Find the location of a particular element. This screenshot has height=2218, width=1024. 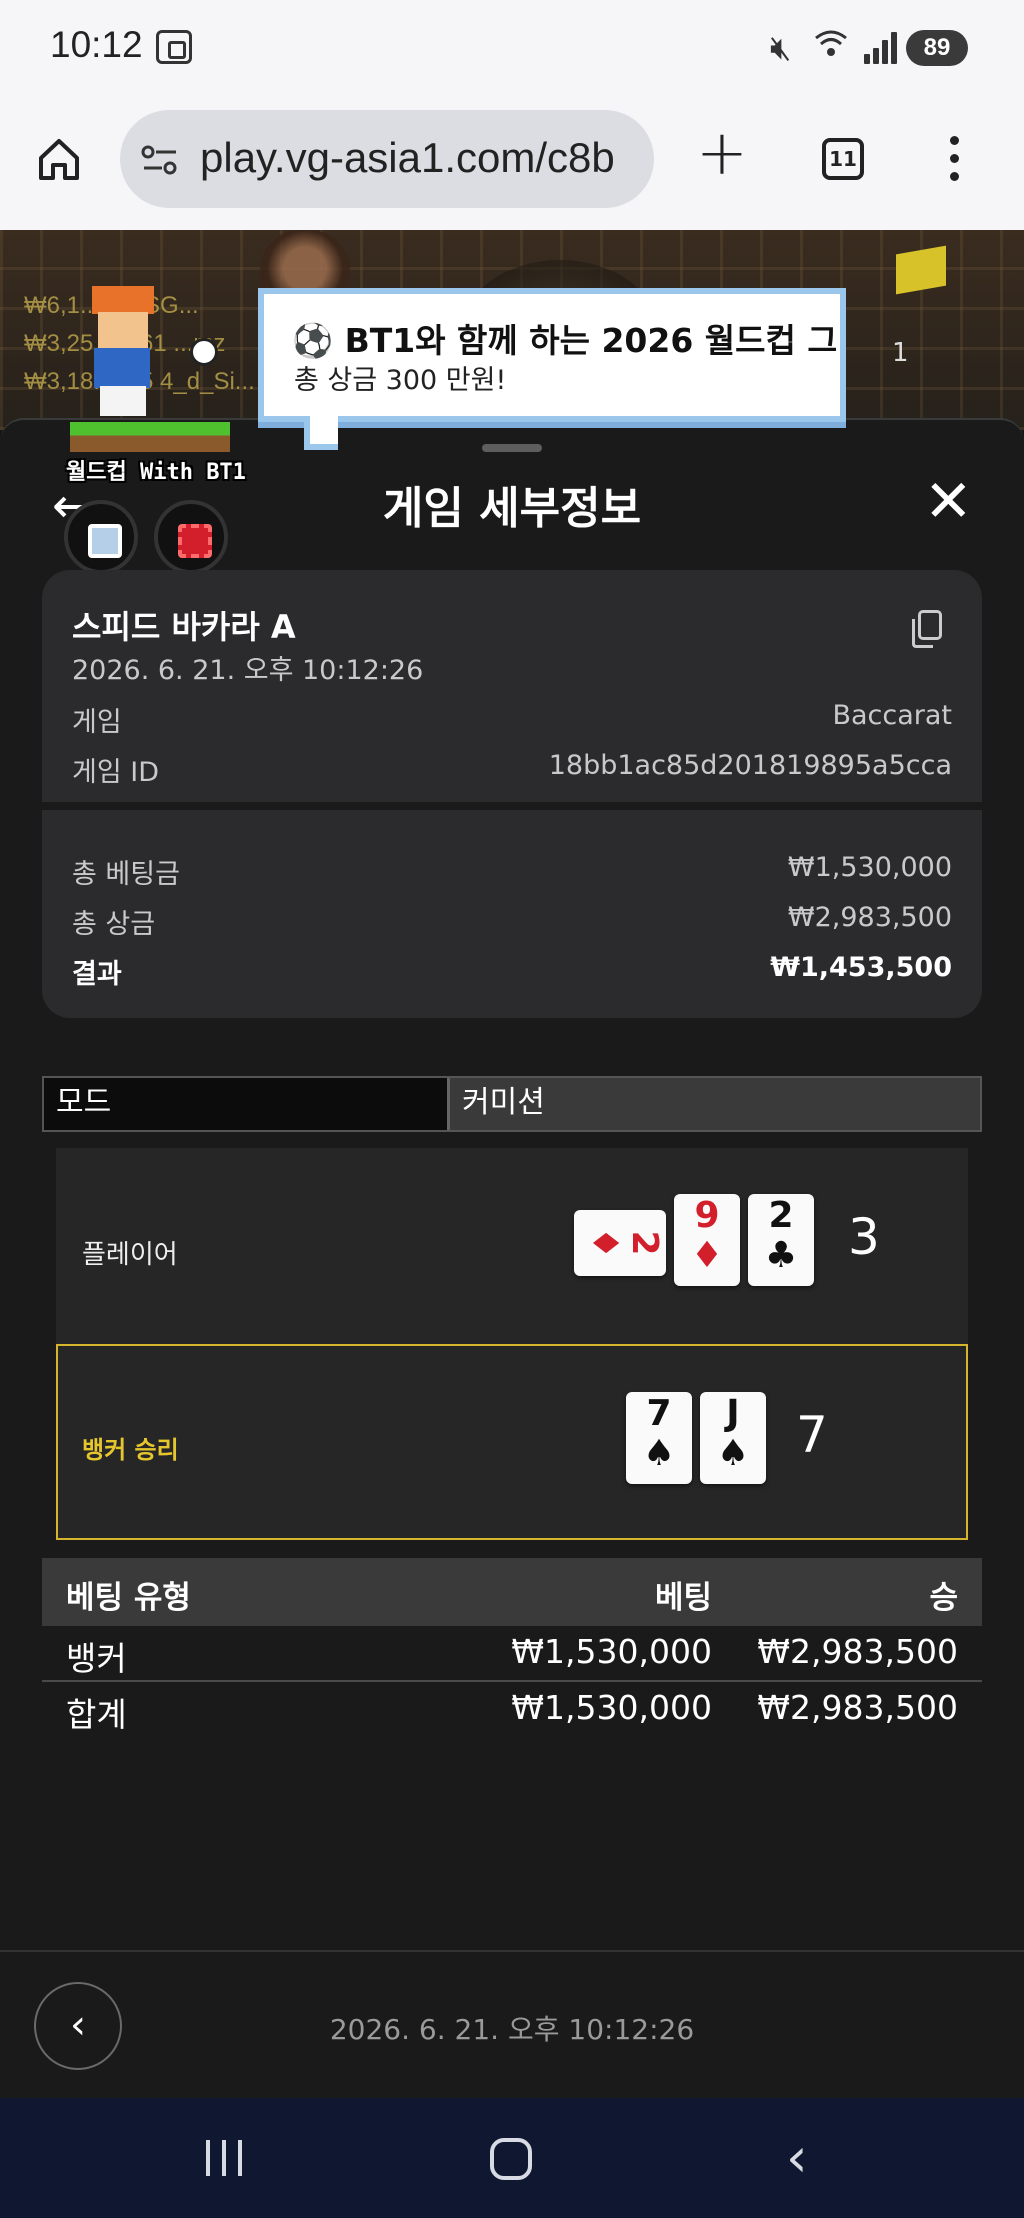

footer-datetime: 2026. 6. 21. 오후 10:12:26 is located at coordinates (512, 2029).